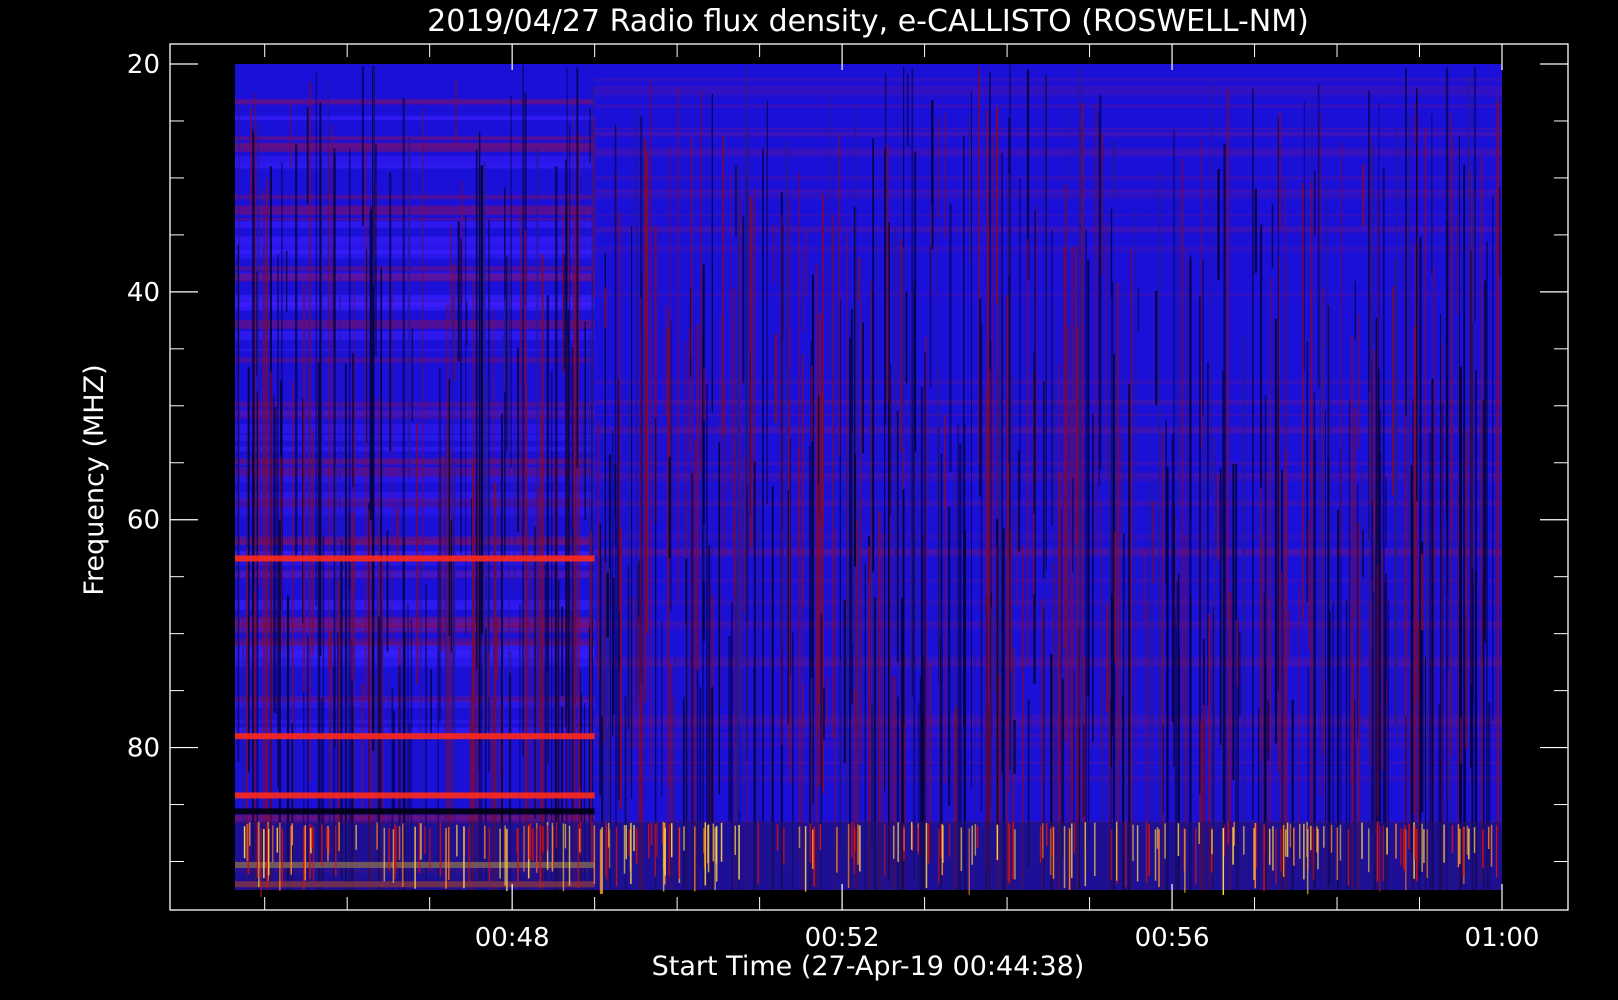 The height and width of the screenshot is (1000, 1618). Describe the element at coordinates (868, 966) in the screenshot. I see `x-axis-label: Start Time (27-Apr-19 00:44:38)` at that location.